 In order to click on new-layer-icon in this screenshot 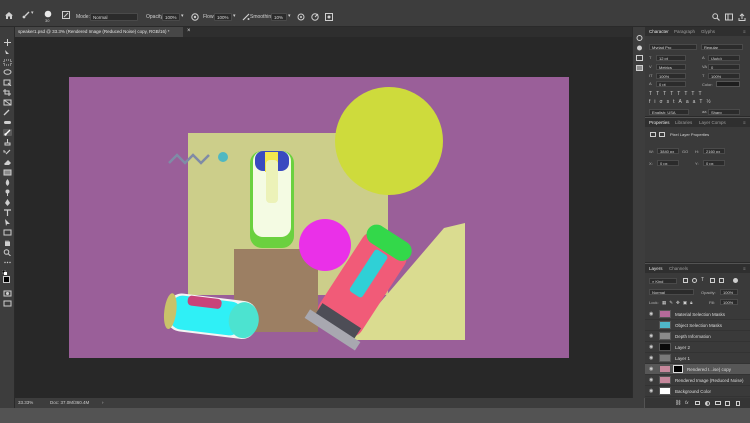, I will do `click(727, 403)`.